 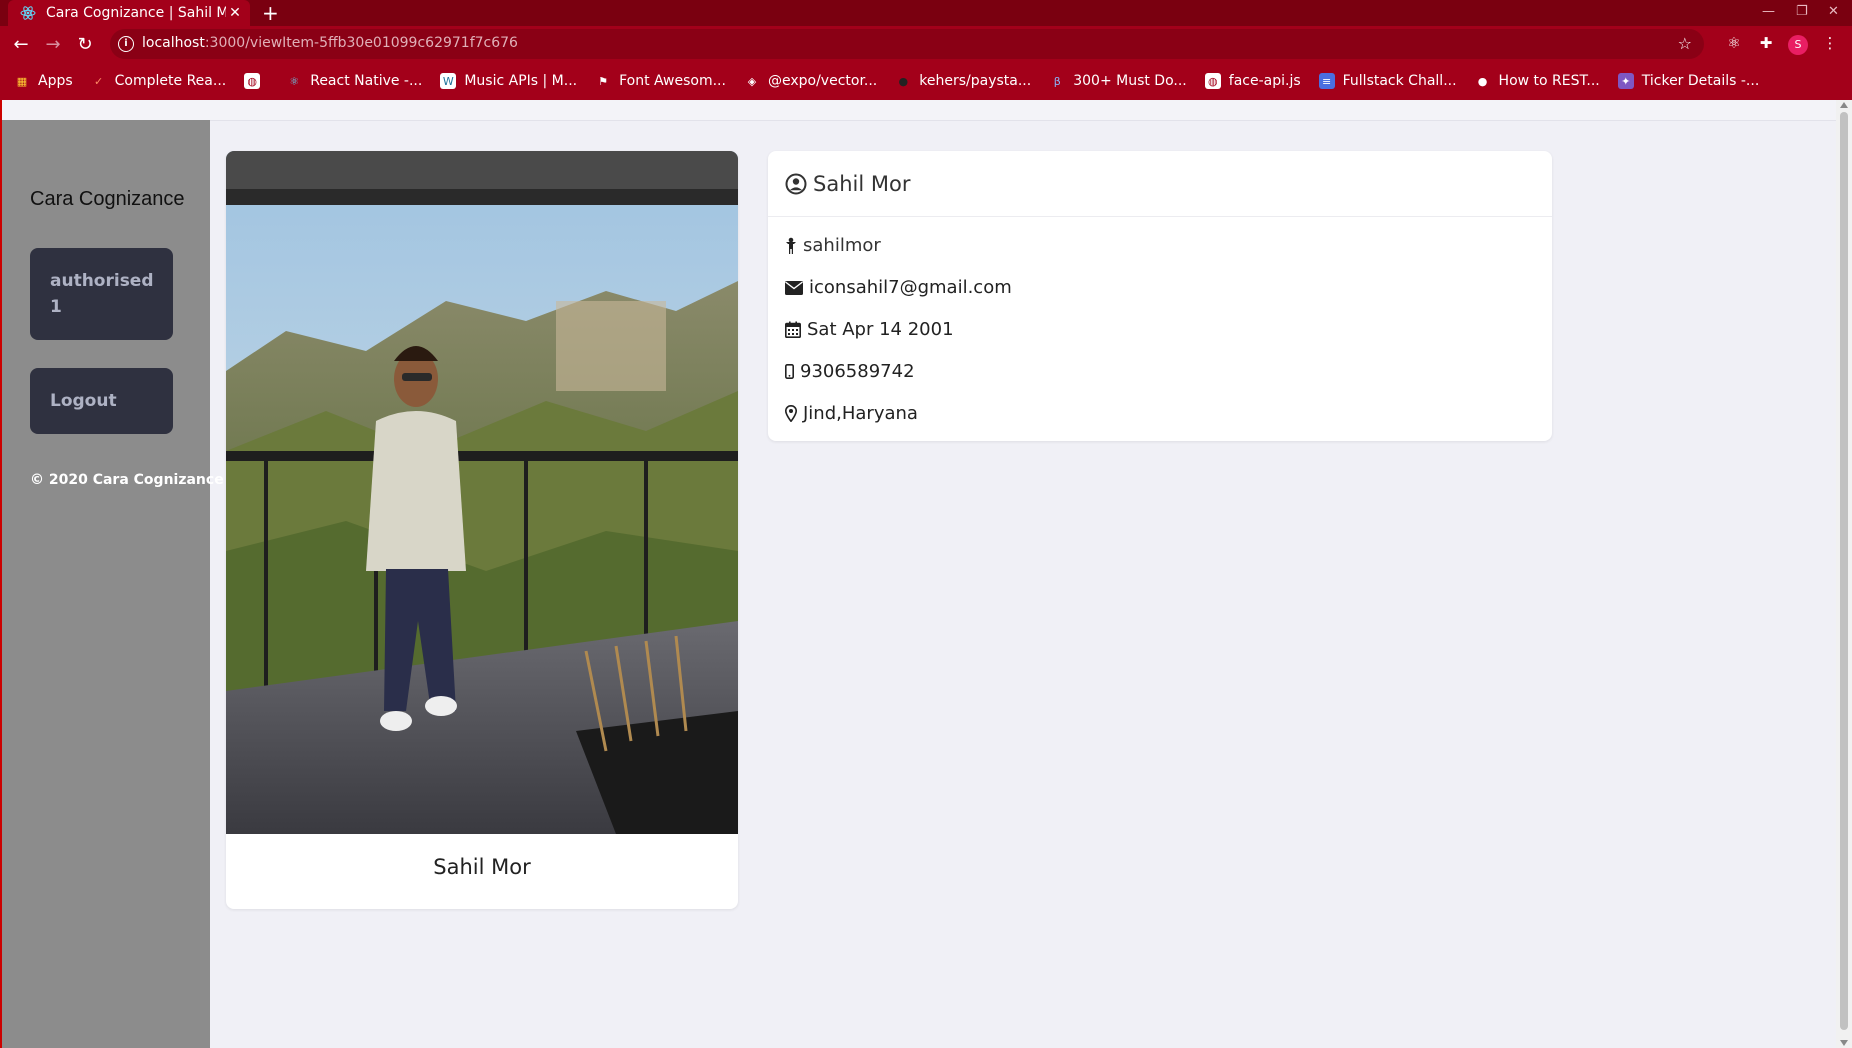 What do you see at coordinates (1264, 81) in the screenshot?
I see `bookmark-label: face-api.js` at bounding box center [1264, 81].